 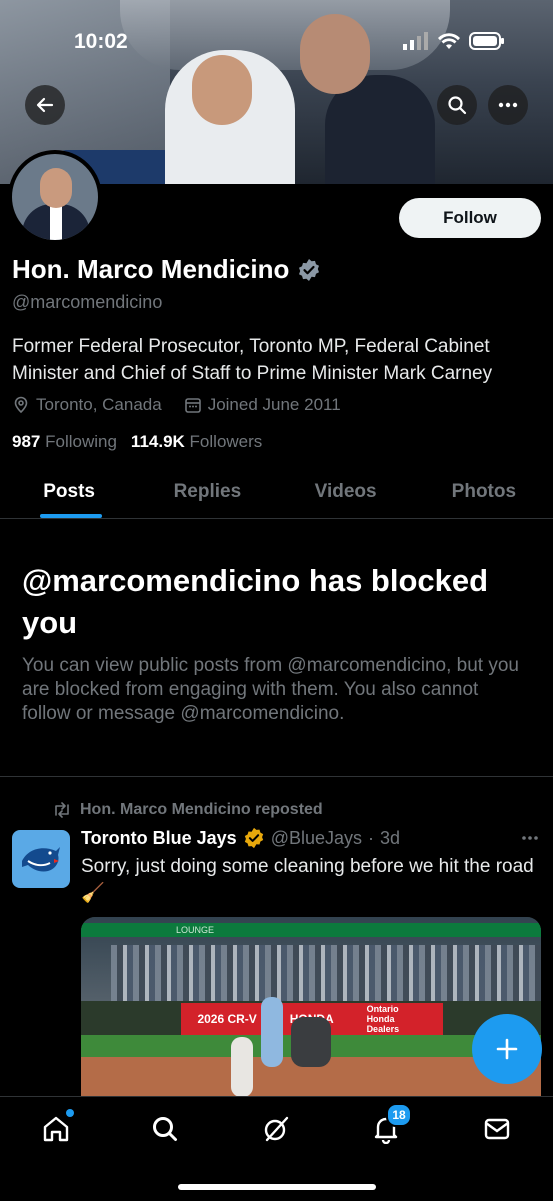 I want to click on post-more-button, so click(x=530, y=835).